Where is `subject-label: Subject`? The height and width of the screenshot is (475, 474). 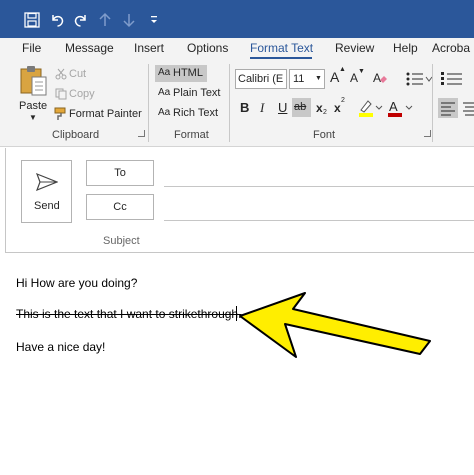 subject-label: Subject is located at coordinates (121, 241).